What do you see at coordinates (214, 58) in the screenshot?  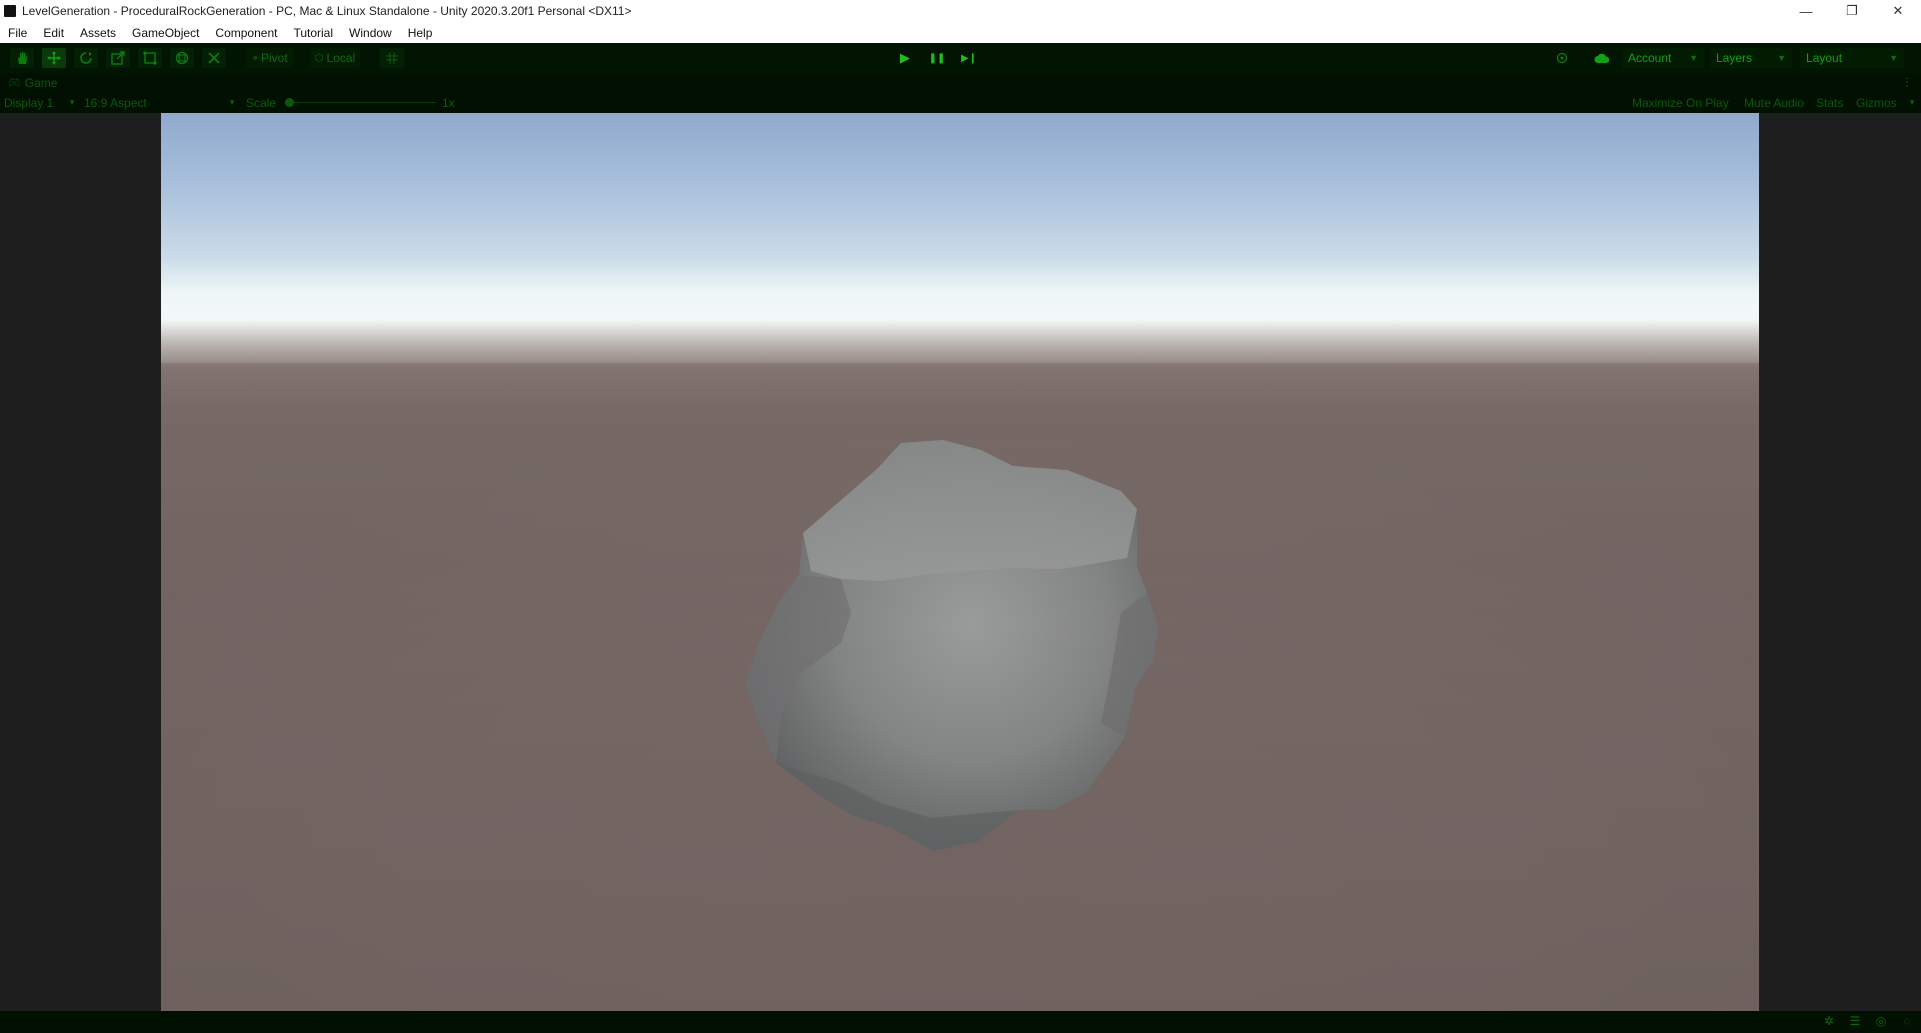 I see `custom-tool-icon` at bounding box center [214, 58].